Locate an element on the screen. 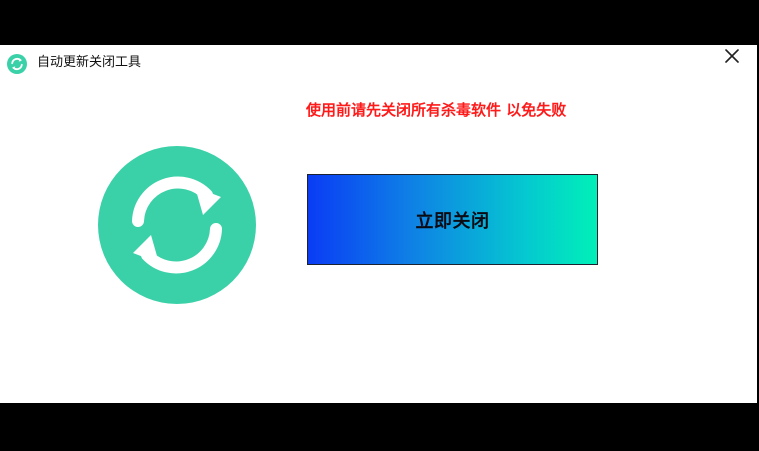  close-now-label: 立即关闭 is located at coordinates (452, 221).